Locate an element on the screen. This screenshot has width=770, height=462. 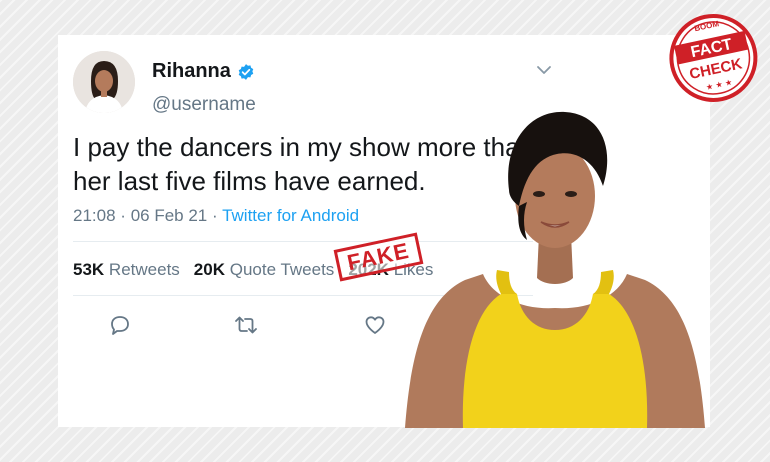
quote-tweets-count: 20K is located at coordinates (209, 269).